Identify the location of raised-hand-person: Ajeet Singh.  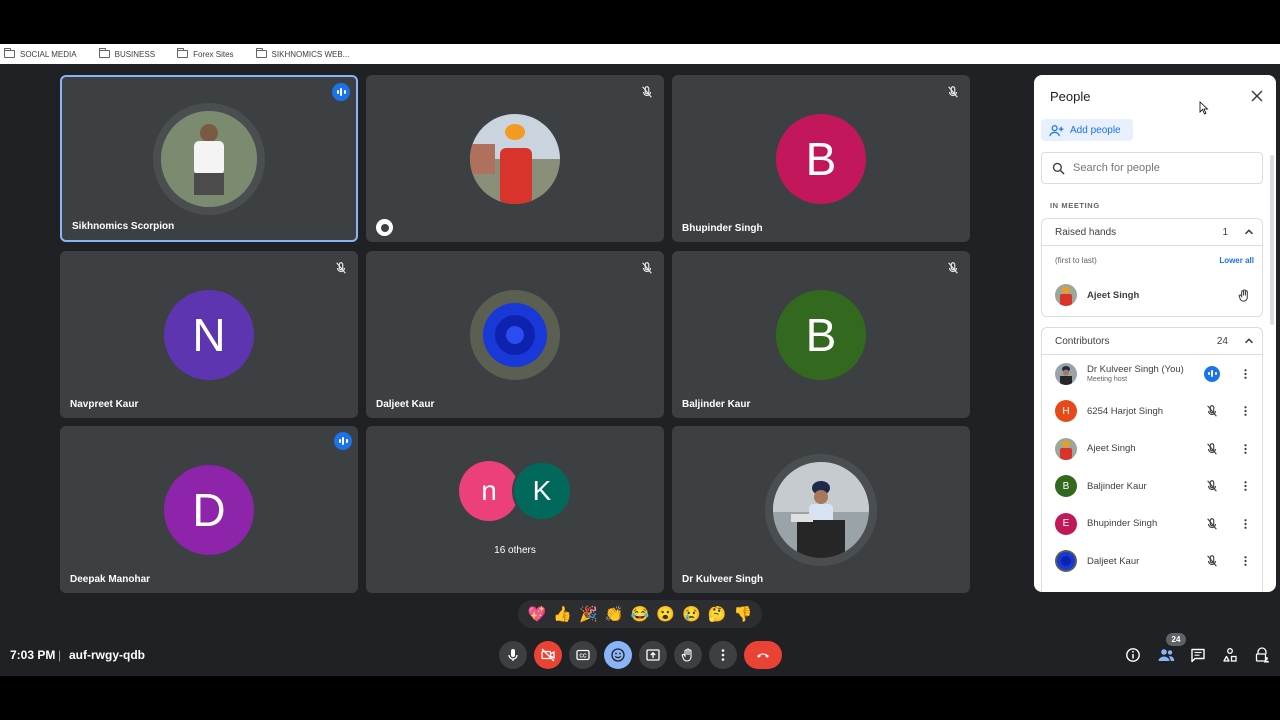
(1152, 295).